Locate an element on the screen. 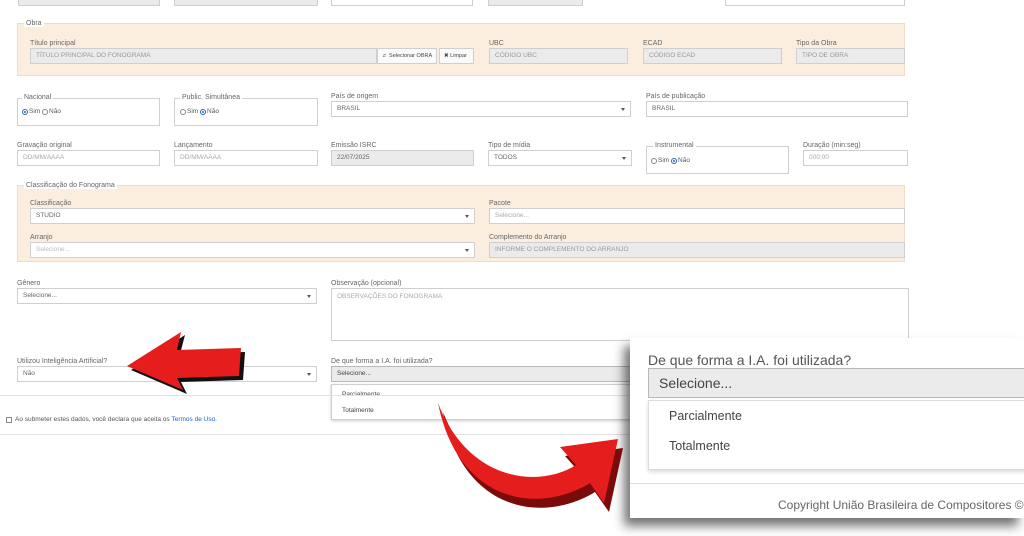  classificacao-select: STUDIO is located at coordinates (252, 216).